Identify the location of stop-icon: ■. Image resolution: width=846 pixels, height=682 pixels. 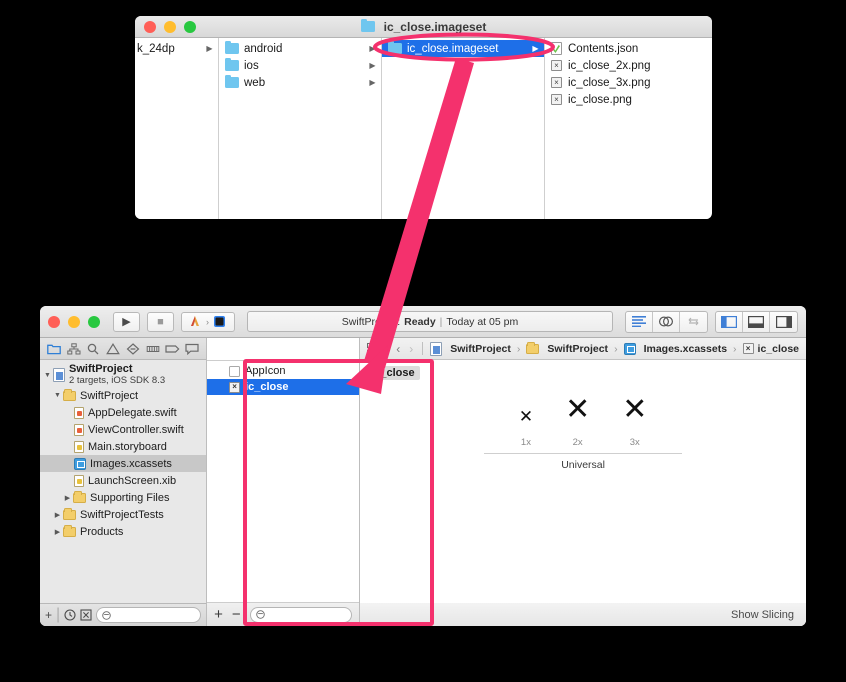
(160, 321).